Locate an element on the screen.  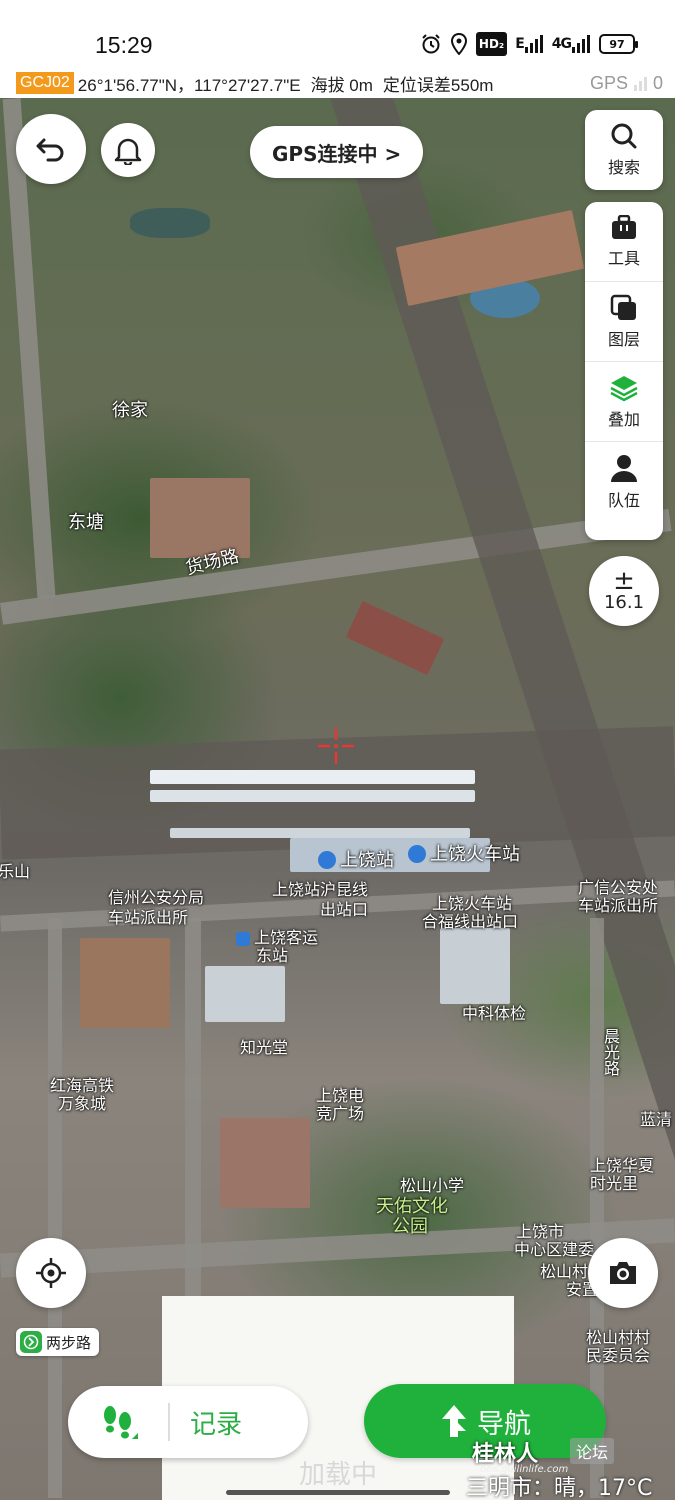
overlay-button: 叠加 is located at coordinates (624, 402).